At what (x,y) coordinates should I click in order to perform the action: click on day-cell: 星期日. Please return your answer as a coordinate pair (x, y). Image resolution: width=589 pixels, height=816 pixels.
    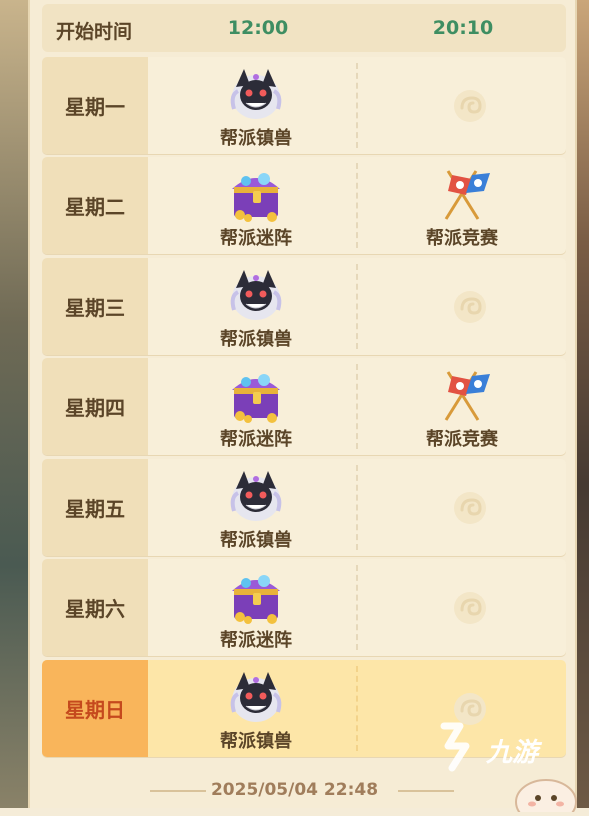
    Looking at the image, I should click on (95, 708).